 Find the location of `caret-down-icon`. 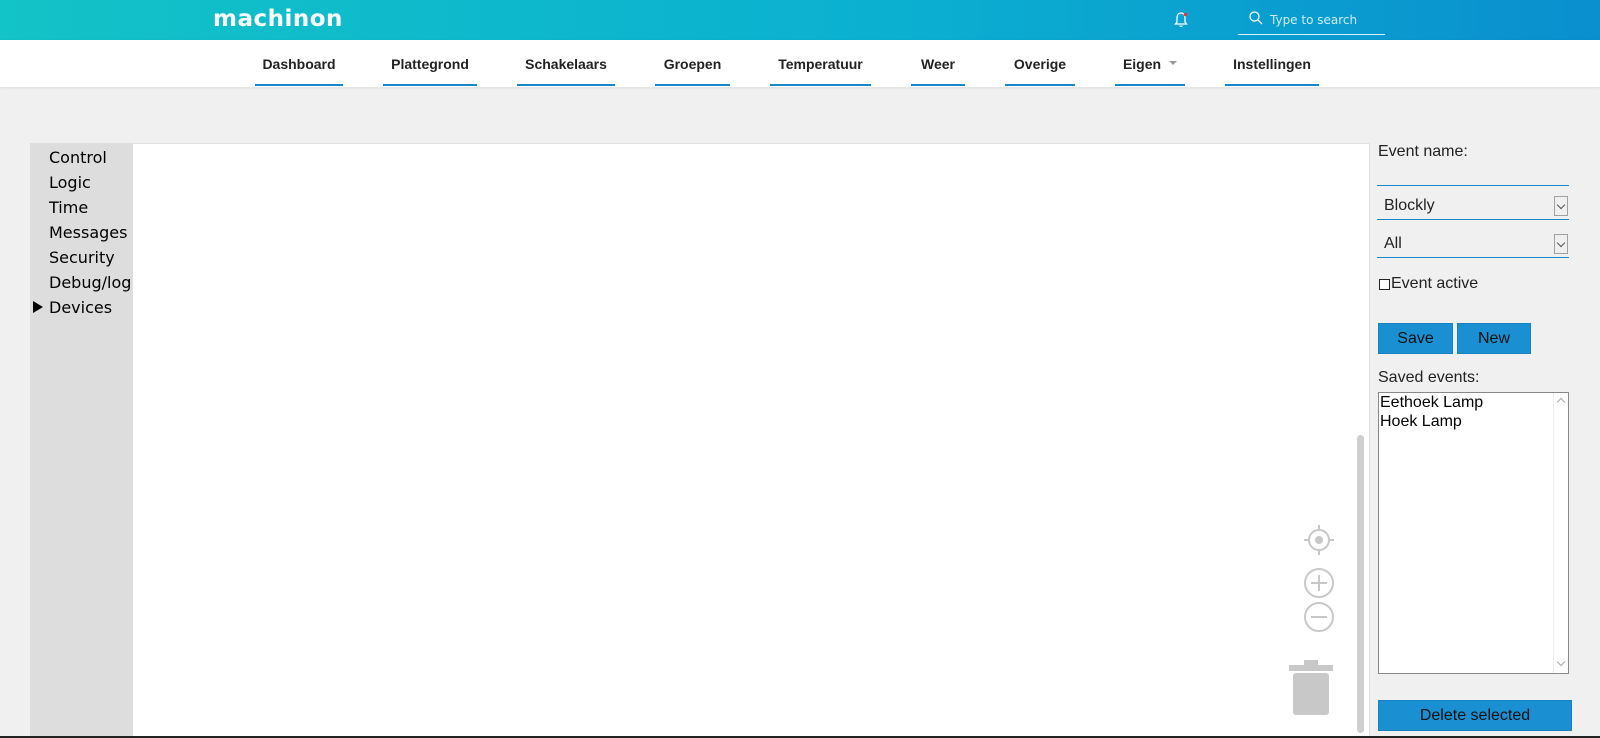

caret-down-icon is located at coordinates (1173, 62).